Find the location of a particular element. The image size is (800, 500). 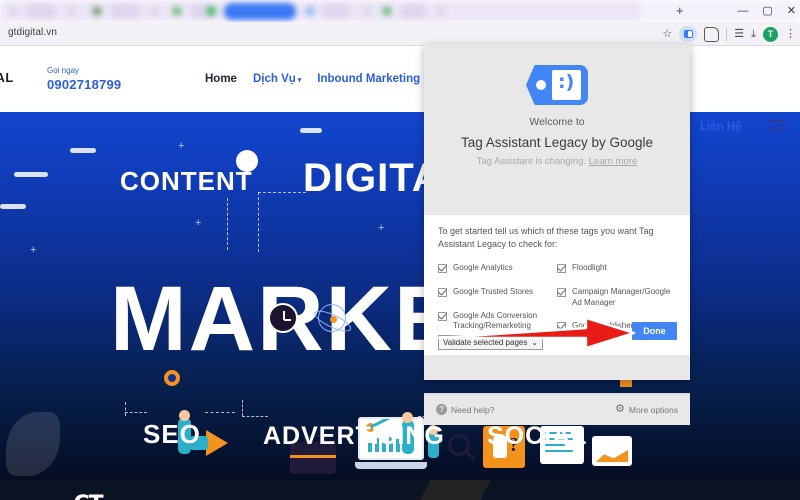

more-options-label: More options is located at coordinates (653, 409).